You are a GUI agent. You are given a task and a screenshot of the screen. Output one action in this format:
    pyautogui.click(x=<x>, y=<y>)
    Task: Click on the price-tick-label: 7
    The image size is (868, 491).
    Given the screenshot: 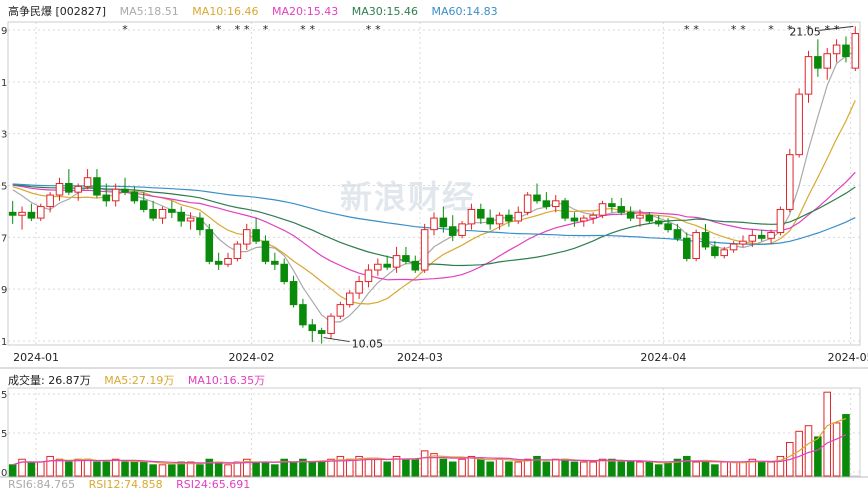 What is the action you would take?
    pyautogui.click(x=4, y=238)
    